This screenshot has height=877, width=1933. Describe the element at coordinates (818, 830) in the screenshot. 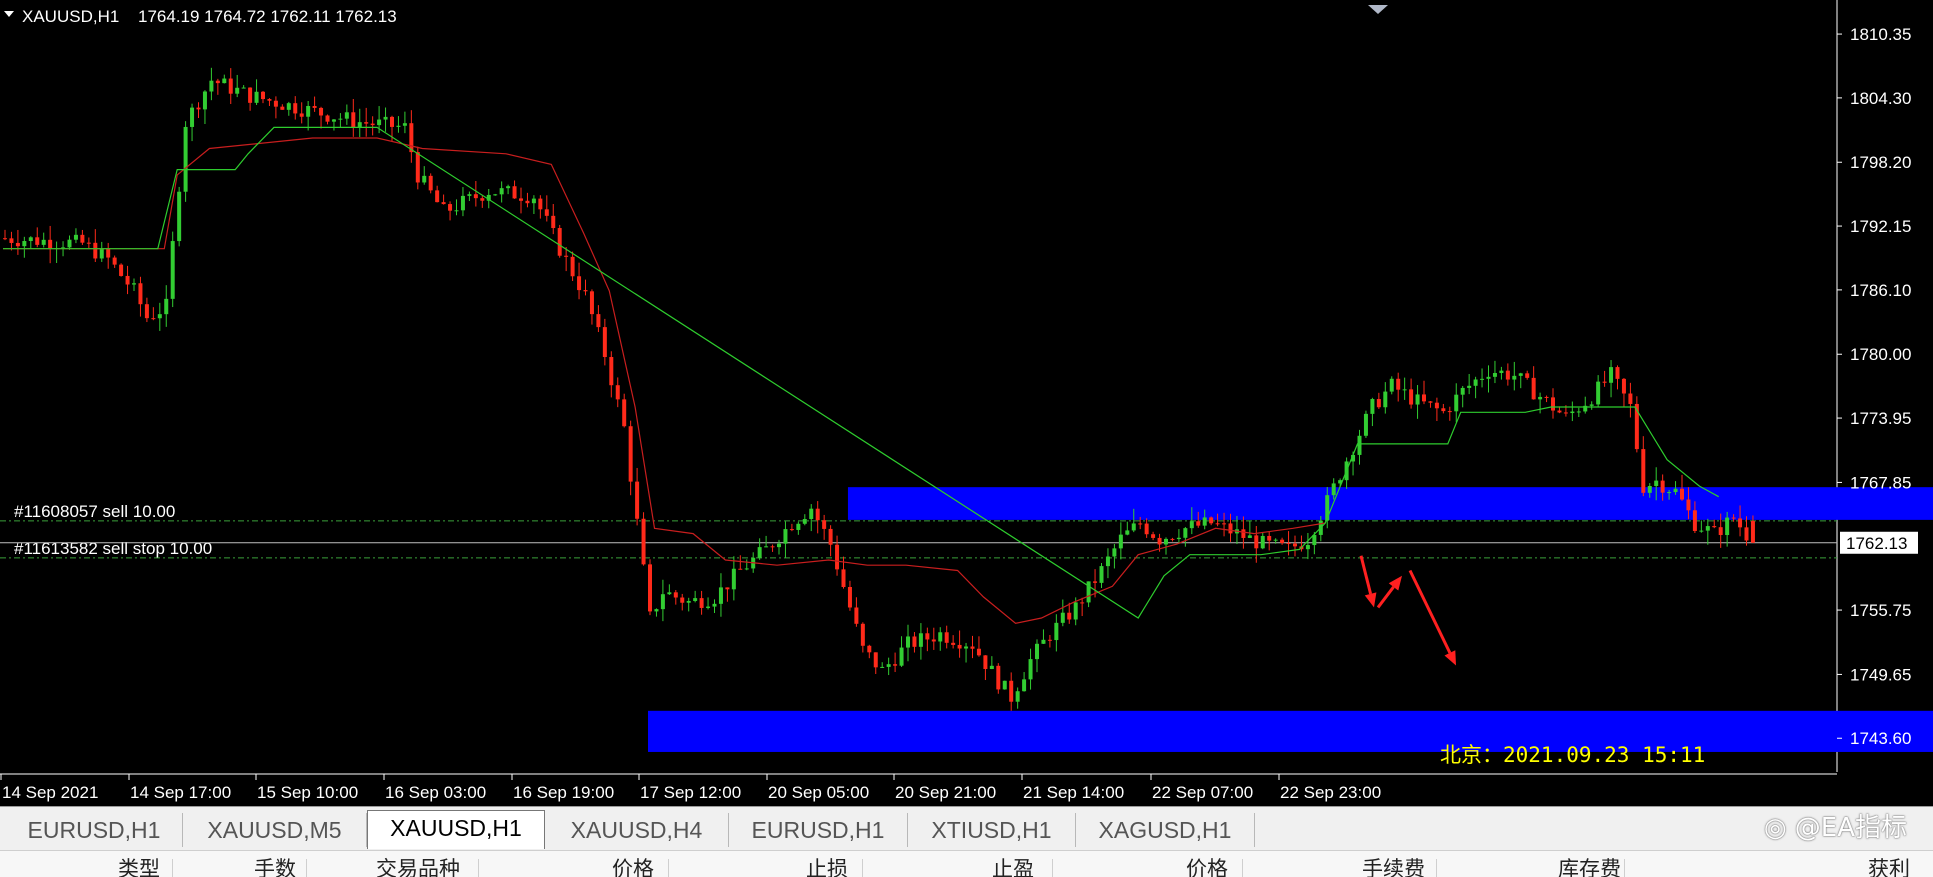

I see `tab-eurusd-h1-2: EURUSD,H1` at that location.